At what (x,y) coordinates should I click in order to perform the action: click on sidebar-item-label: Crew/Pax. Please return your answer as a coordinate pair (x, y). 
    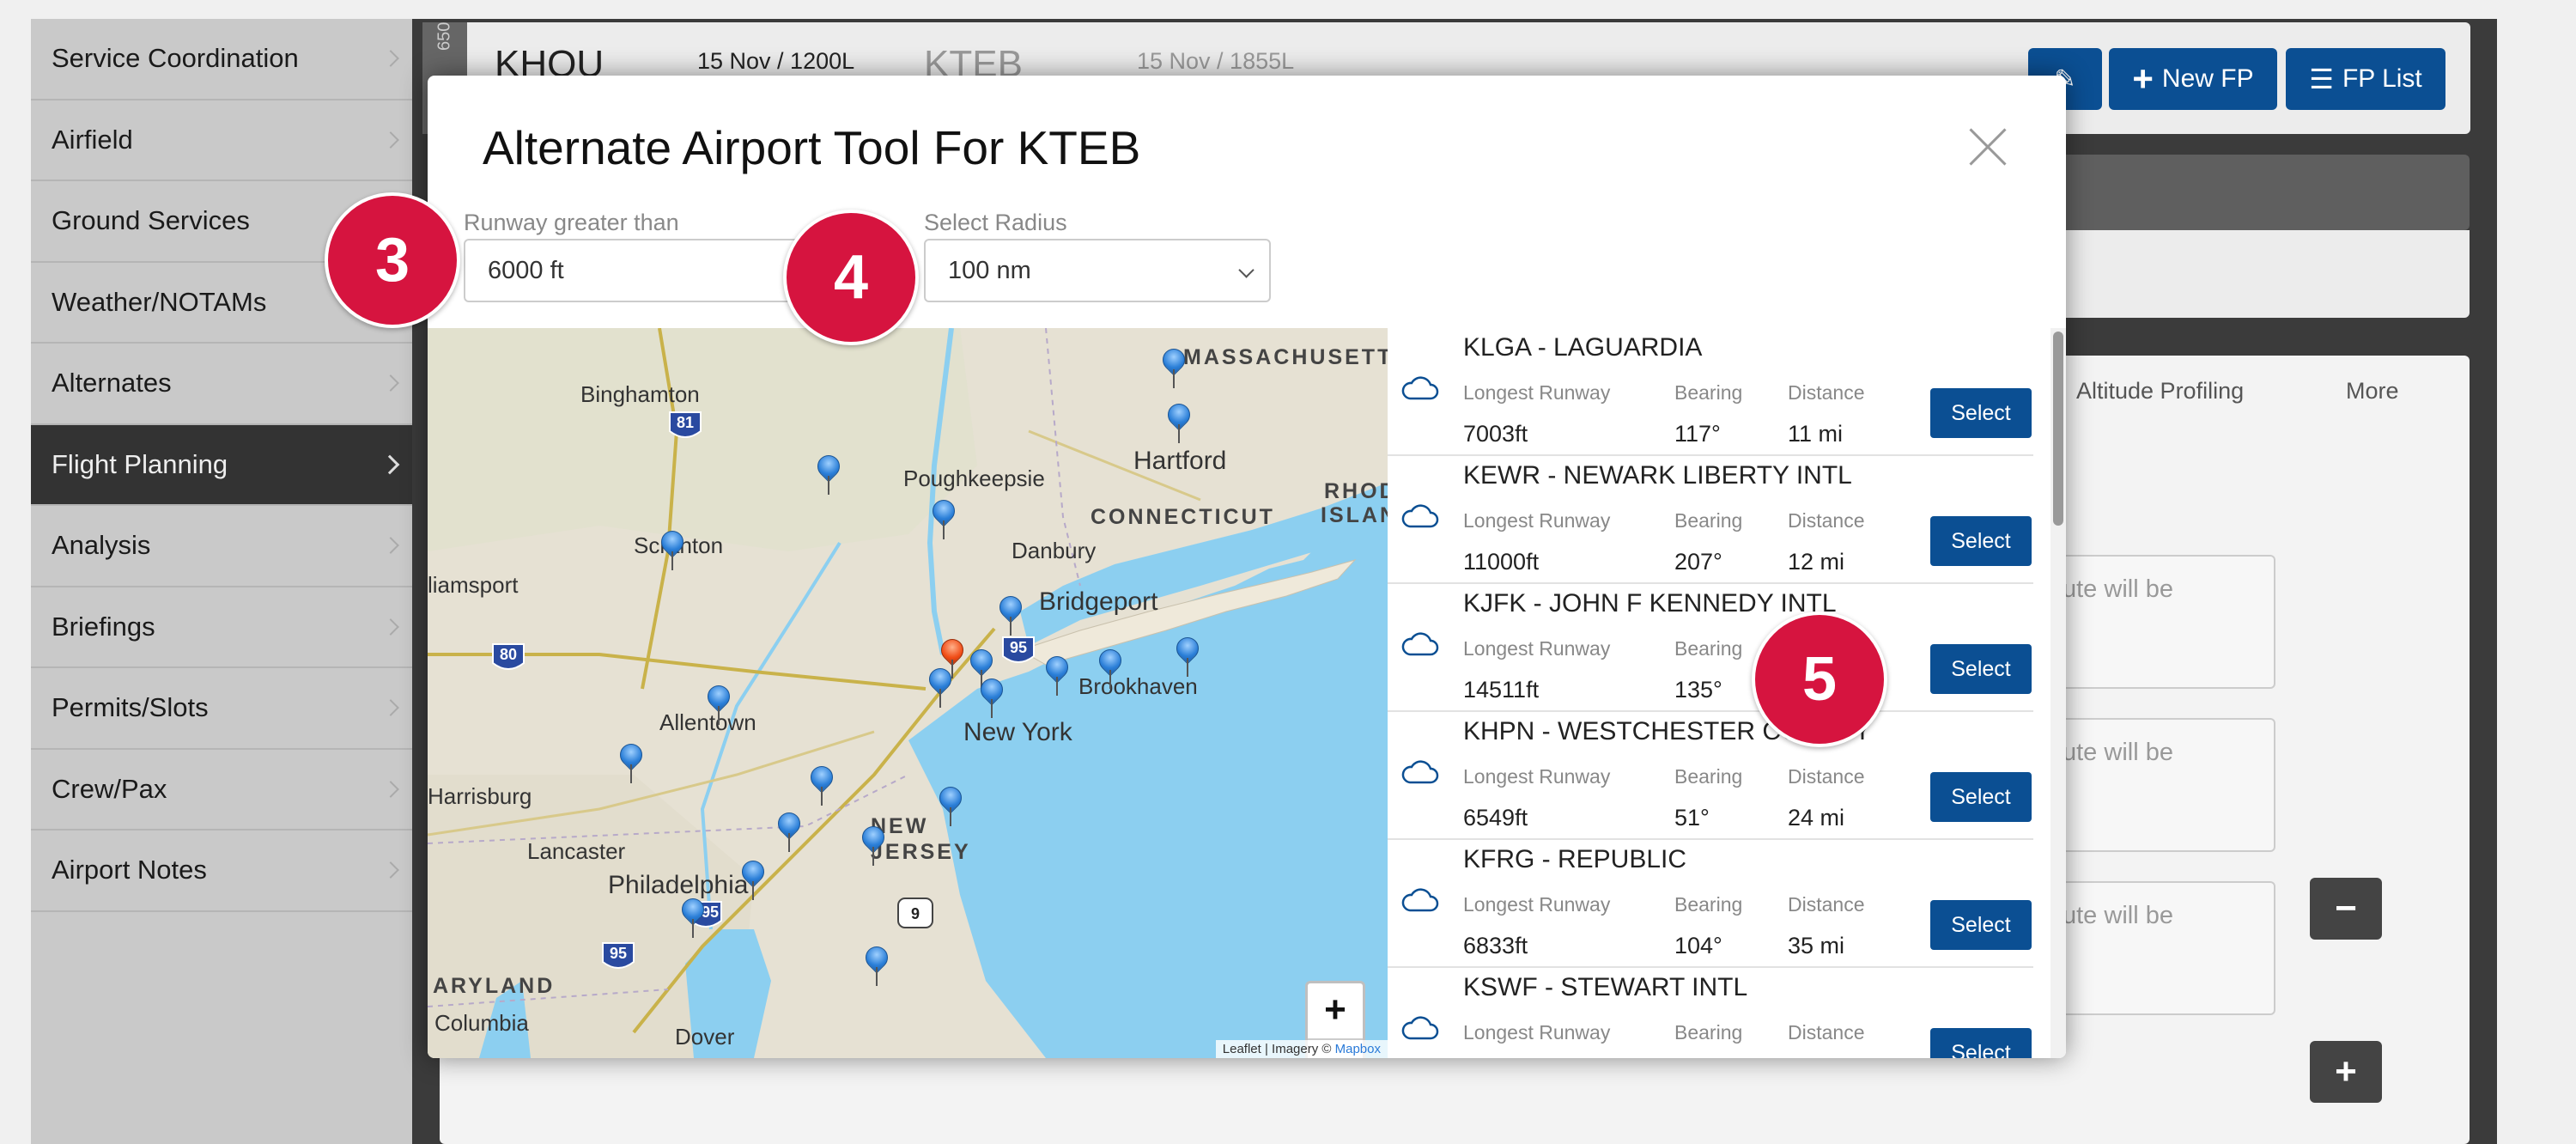
    Looking at the image, I should click on (109, 788).